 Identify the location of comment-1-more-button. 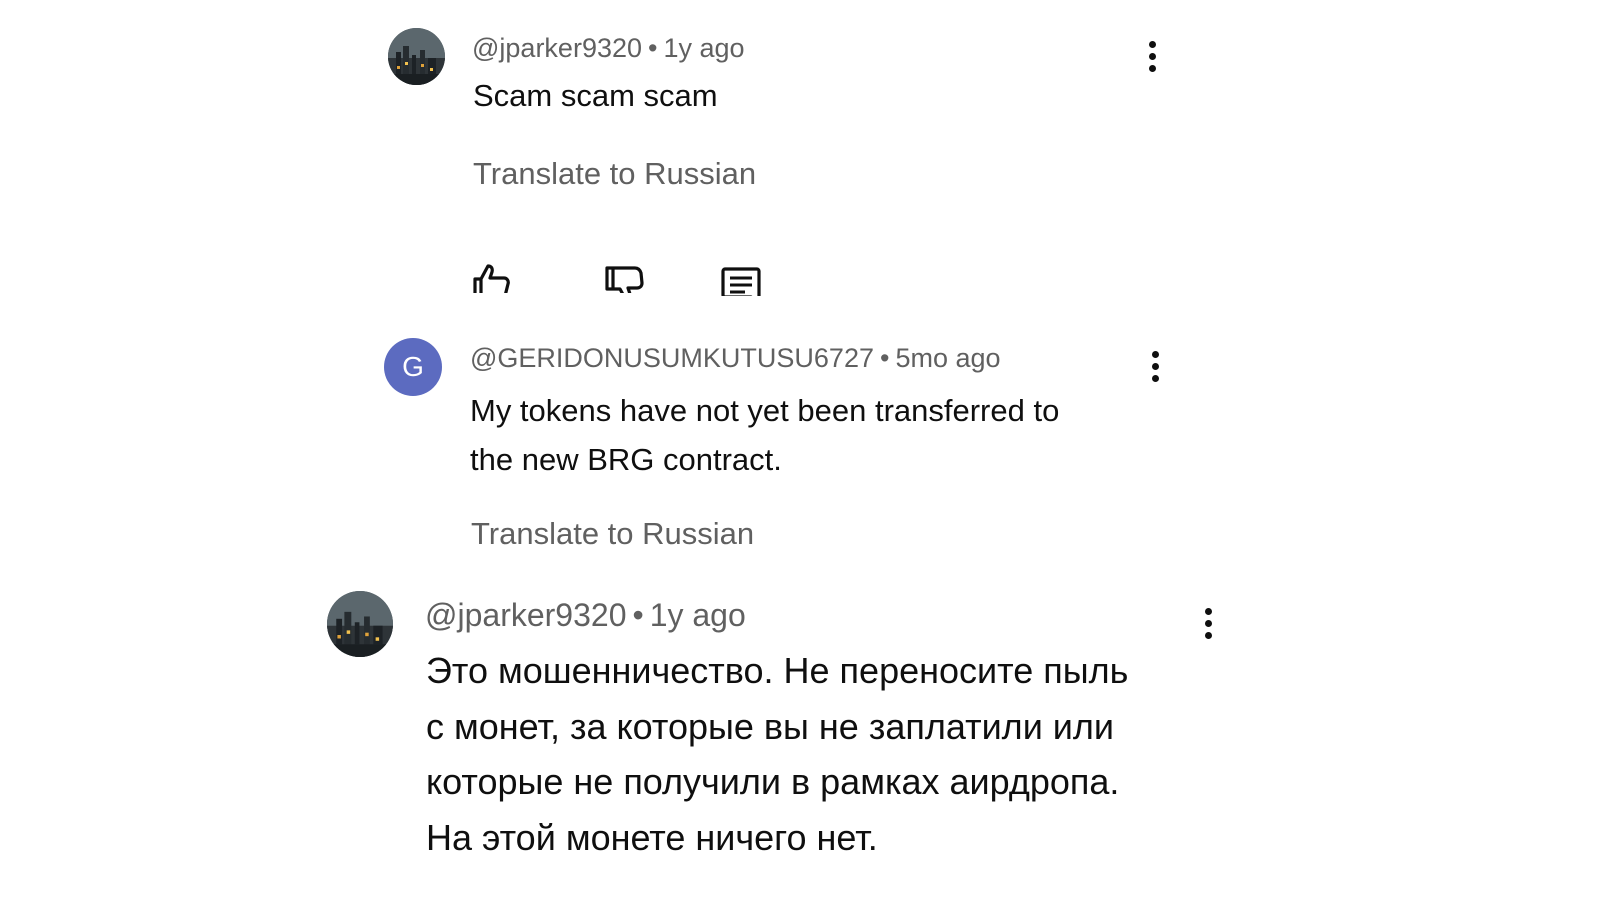
(1152, 56).